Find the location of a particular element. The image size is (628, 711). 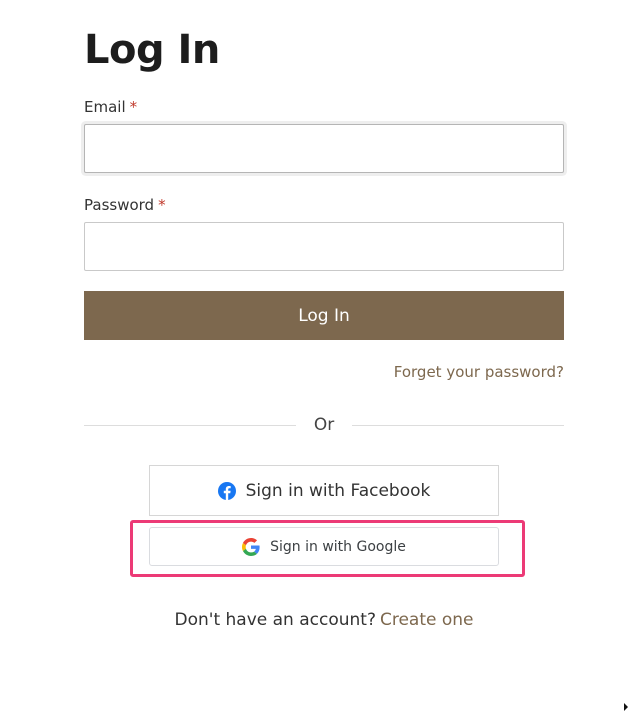

password-label: Password * is located at coordinates (125, 205).